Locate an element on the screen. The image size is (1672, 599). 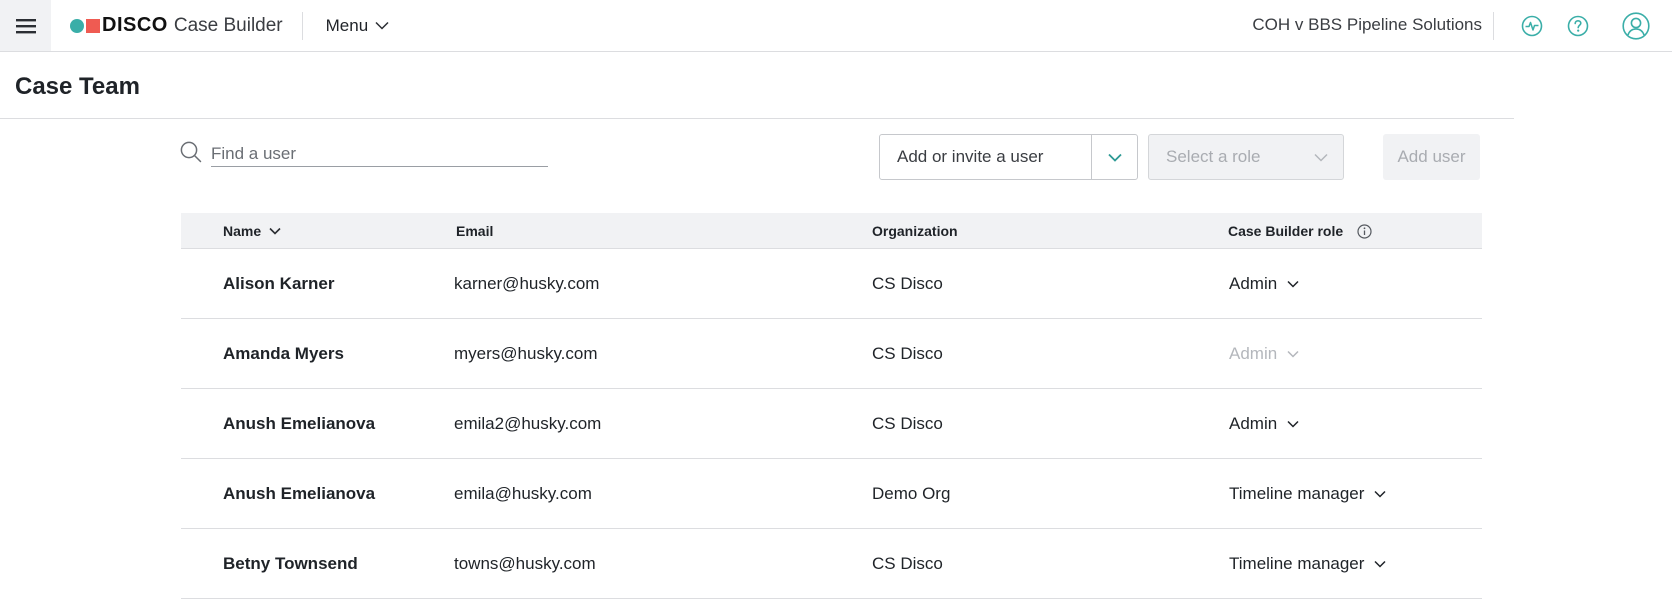
brand-name: DISCO is located at coordinates (135, 25).